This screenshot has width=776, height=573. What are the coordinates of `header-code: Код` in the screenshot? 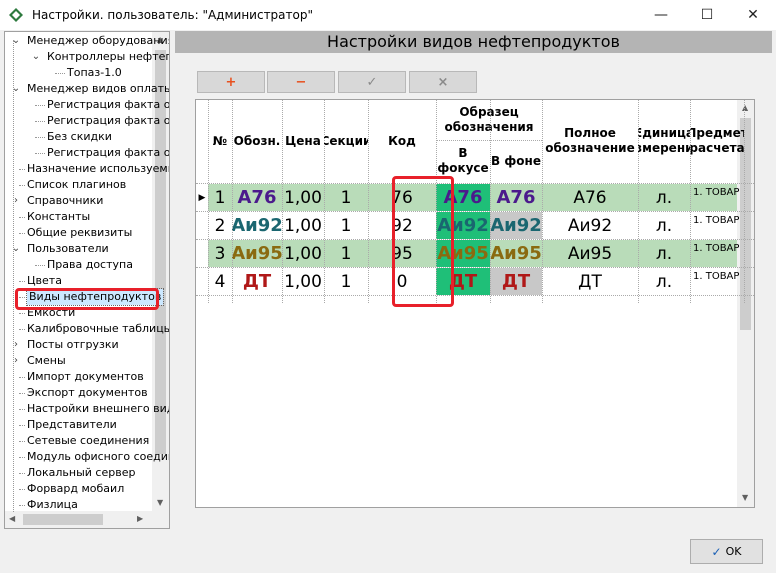 It's located at (402, 141).